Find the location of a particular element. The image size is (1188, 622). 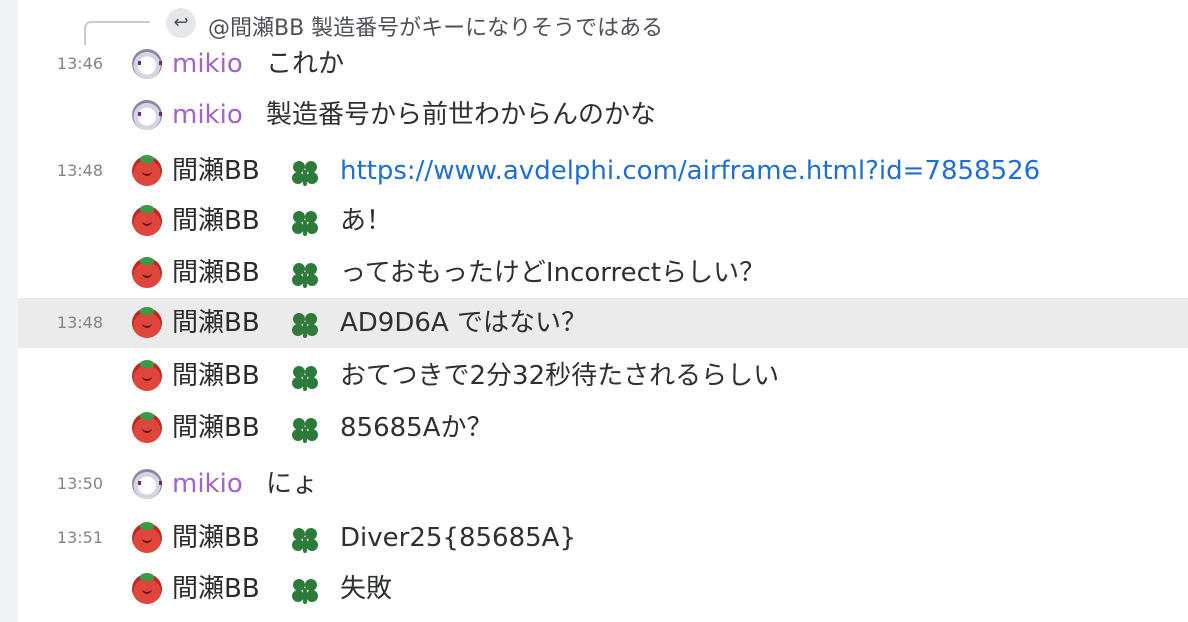

message-row: 間瀬BB っておもったけどIncorrectらしい？ is located at coordinates (603, 273).